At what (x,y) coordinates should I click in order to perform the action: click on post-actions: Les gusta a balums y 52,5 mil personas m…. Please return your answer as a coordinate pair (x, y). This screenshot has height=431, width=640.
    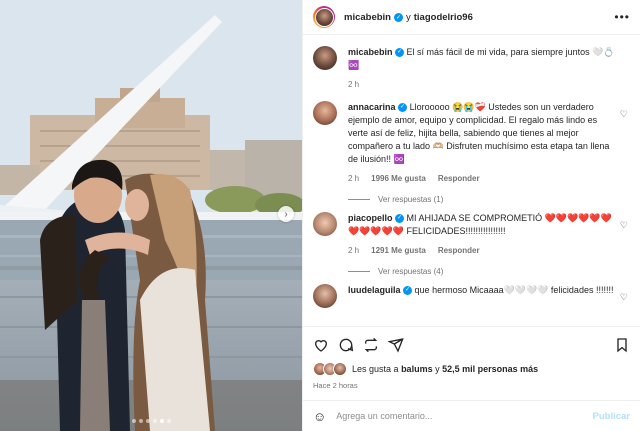
    Looking at the image, I should click on (471, 358).